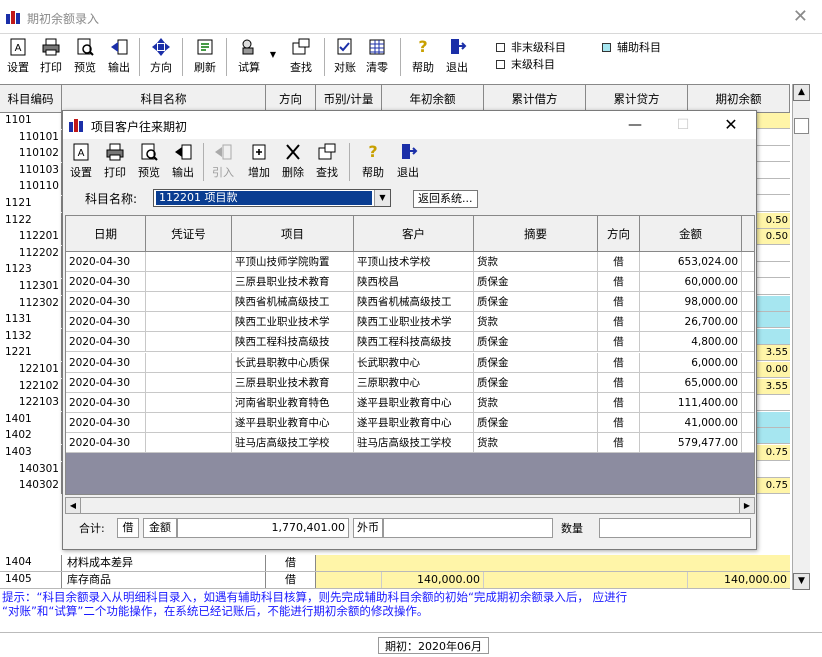  What do you see at coordinates (553, 563) in the screenshot?
I see `row-editable-area` at bounding box center [553, 563].